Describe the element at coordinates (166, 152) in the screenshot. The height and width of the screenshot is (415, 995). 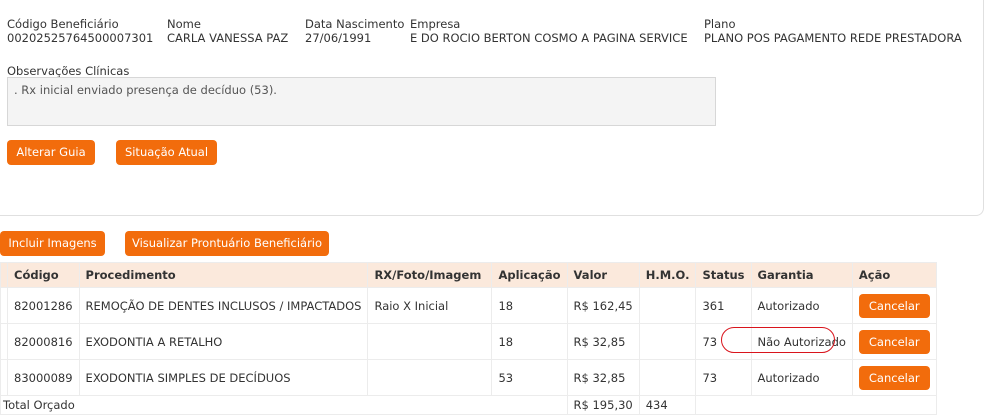
I see `situacao-atual-button: Situação Atual` at that location.